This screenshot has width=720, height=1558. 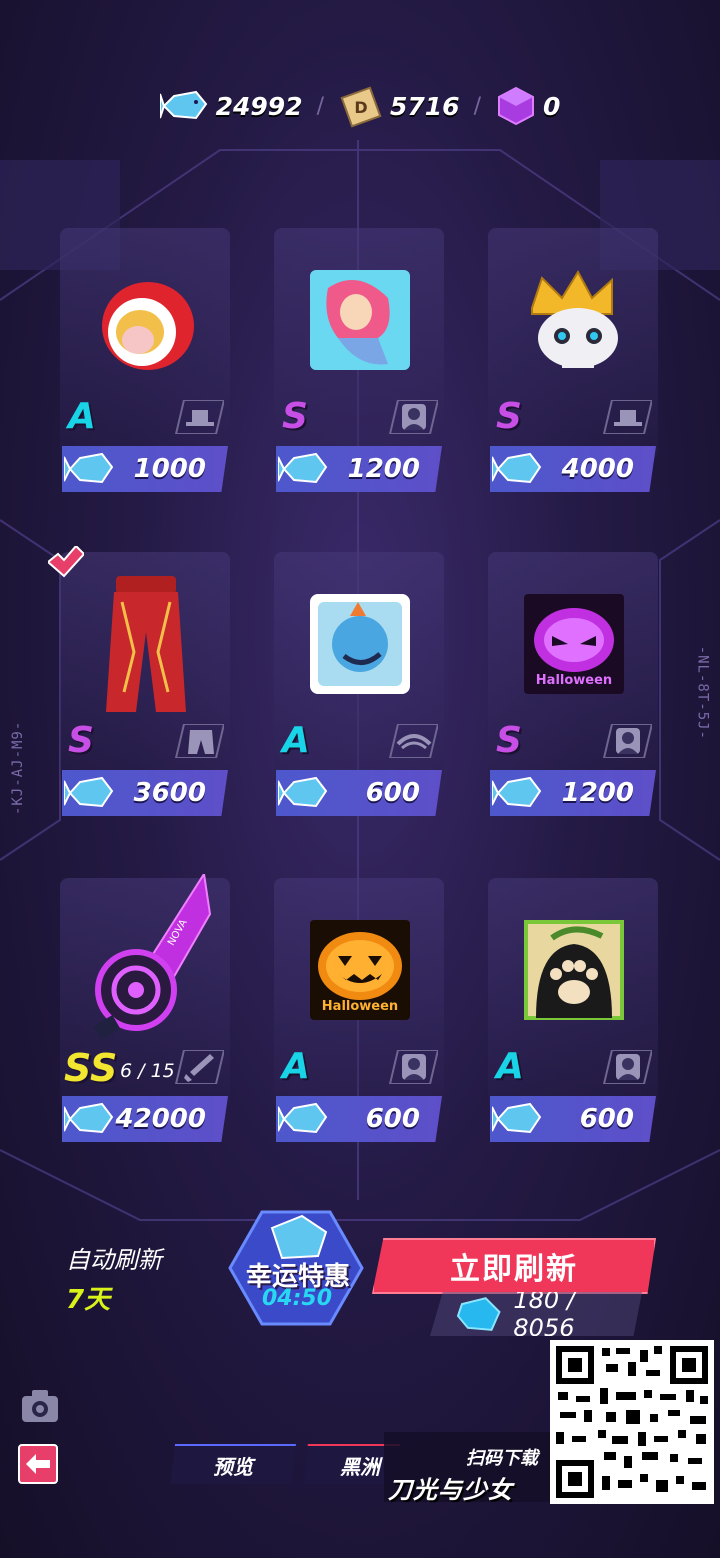 What do you see at coordinates (40, 1406) in the screenshot?
I see `camera-icon` at bounding box center [40, 1406].